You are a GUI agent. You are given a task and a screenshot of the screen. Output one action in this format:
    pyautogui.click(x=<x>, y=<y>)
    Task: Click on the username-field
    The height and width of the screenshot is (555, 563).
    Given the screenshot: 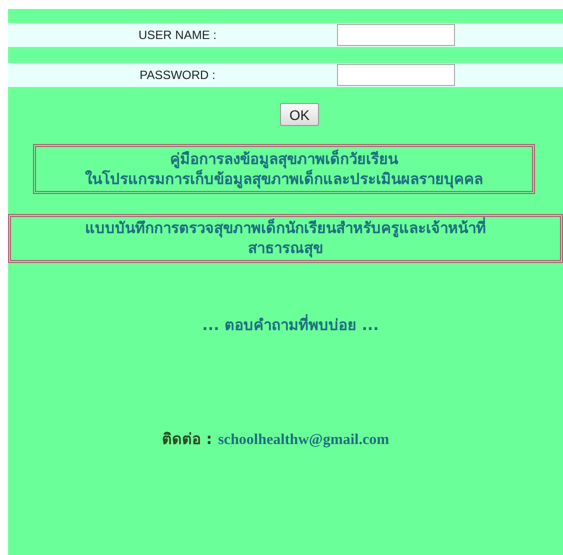 What is the action you would take?
    pyautogui.click(x=396, y=35)
    